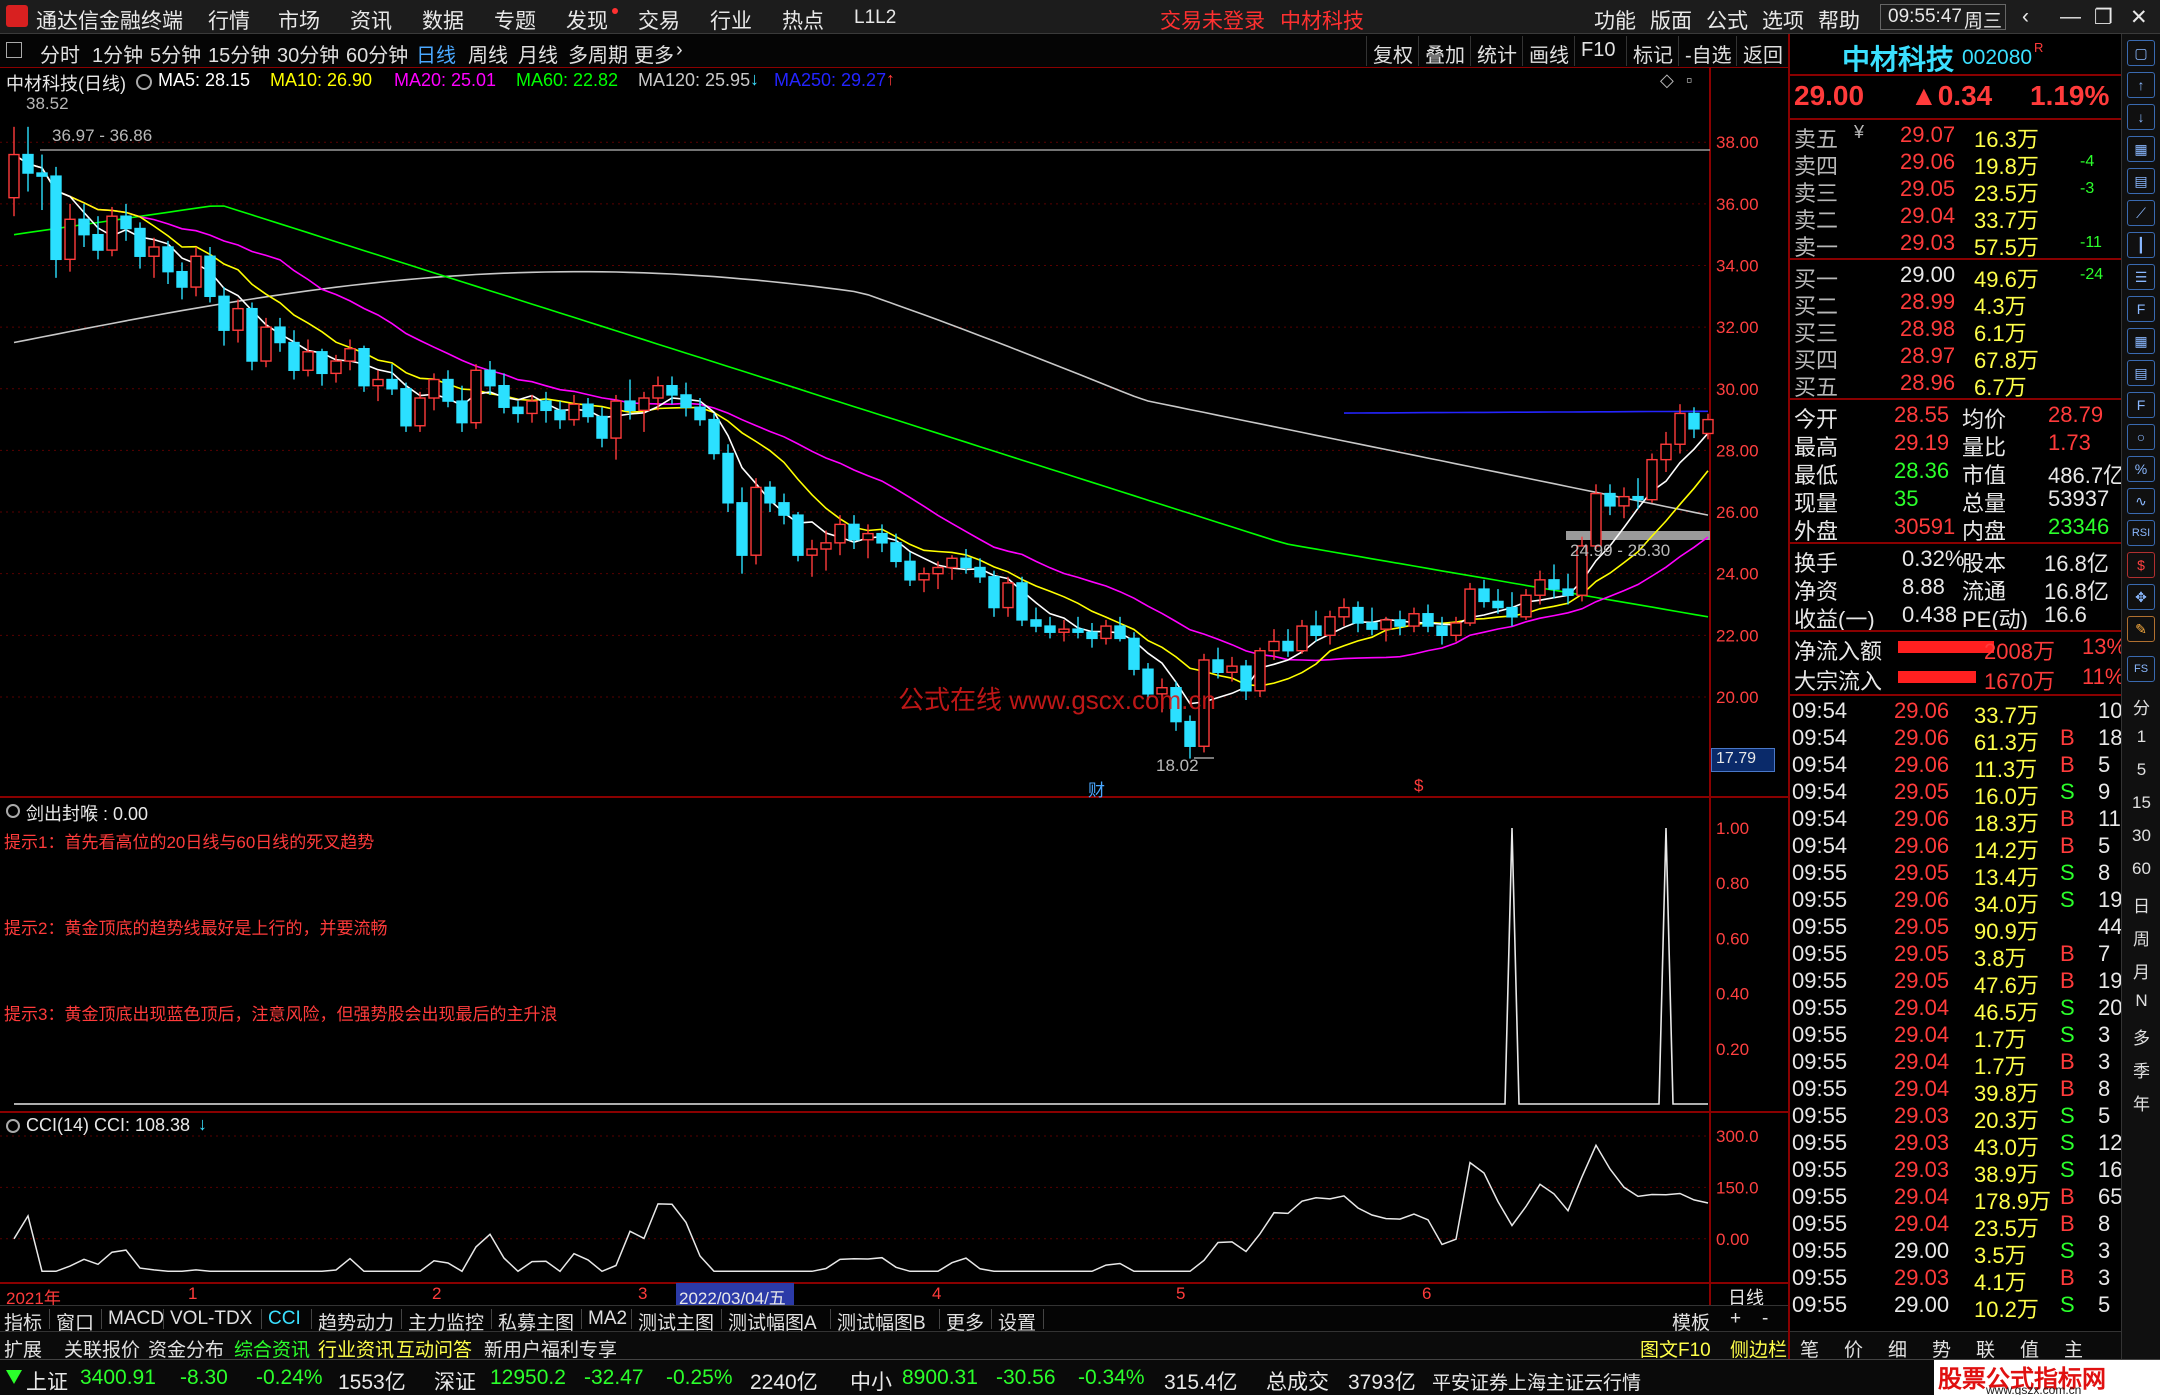  What do you see at coordinates (371, 20) in the screenshot?
I see `menu-news: 资讯` at bounding box center [371, 20].